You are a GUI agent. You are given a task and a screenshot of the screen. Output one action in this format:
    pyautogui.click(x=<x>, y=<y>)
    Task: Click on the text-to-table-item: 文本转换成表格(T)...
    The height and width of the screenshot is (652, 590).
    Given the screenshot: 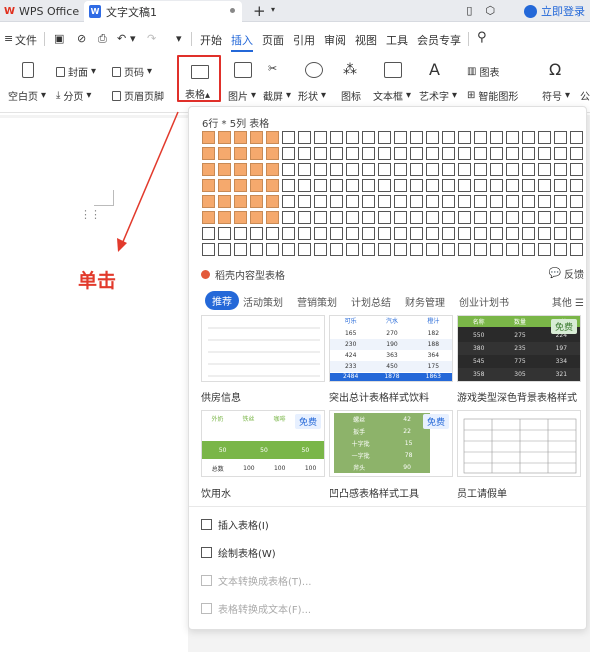 What is the action you would take?
    pyautogui.click(x=256, y=580)
    